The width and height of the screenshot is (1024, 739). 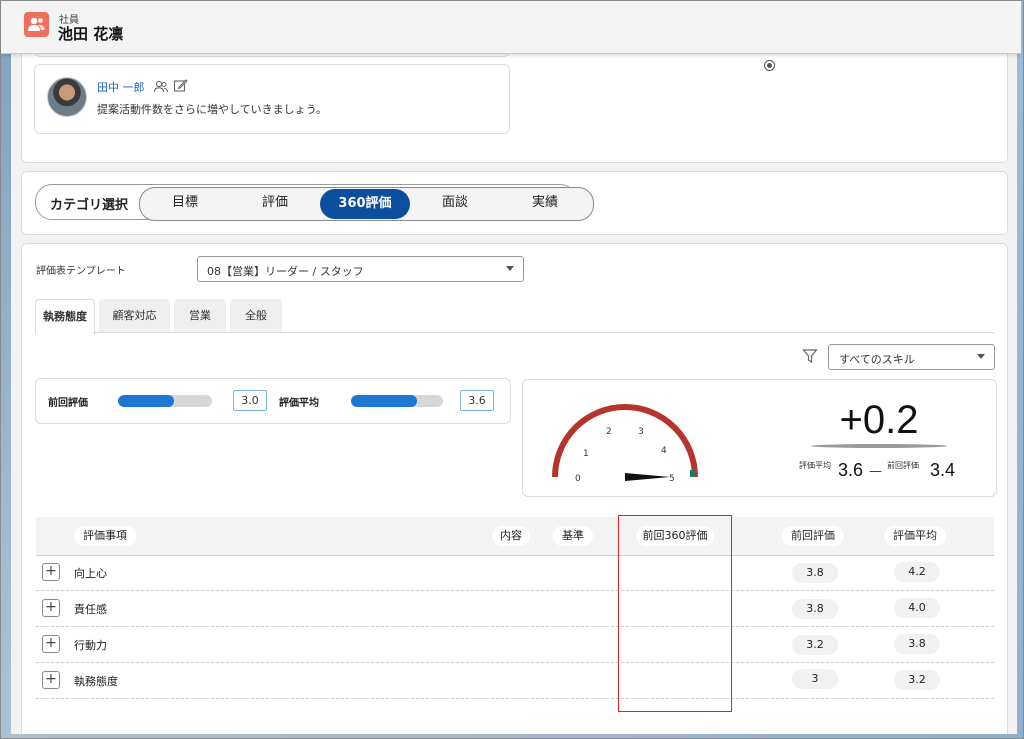 What do you see at coordinates (813, 536) in the screenshot?
I see `header-prev-eval: 前回評価` at bounding box center [813, 536].